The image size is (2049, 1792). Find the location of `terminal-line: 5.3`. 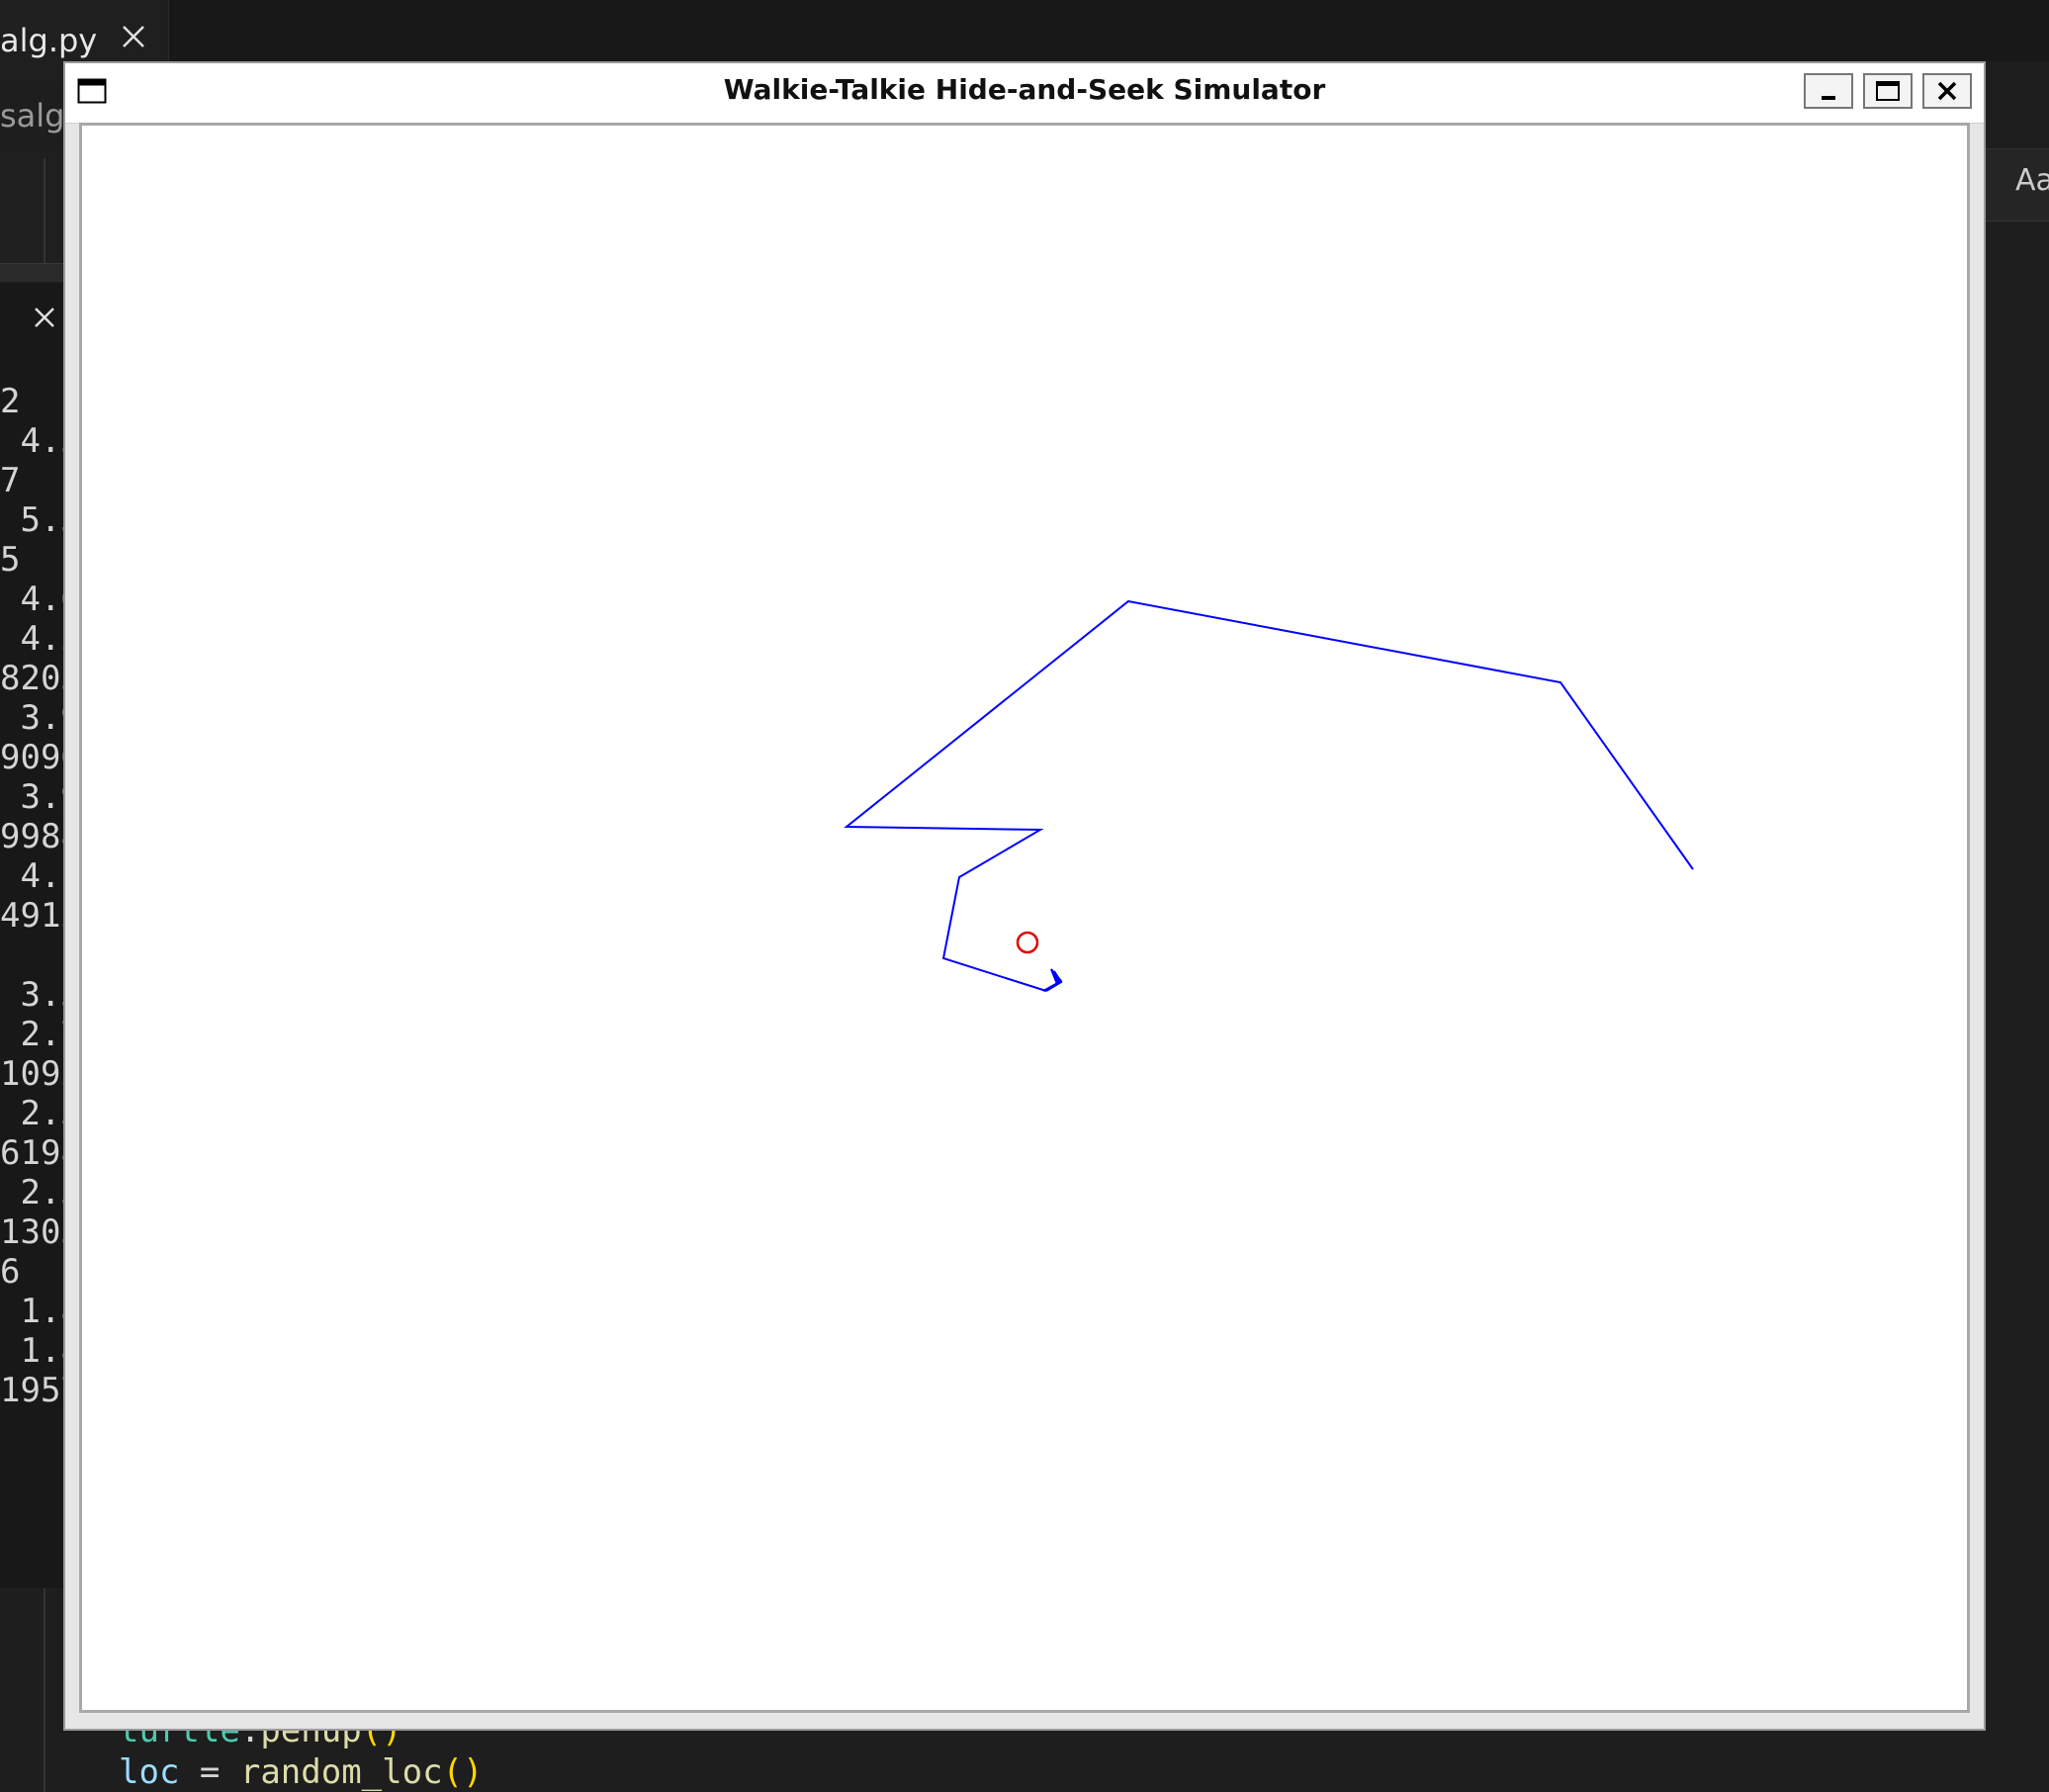

terminal-line: 5.3 is located at coordinates (42, 520).